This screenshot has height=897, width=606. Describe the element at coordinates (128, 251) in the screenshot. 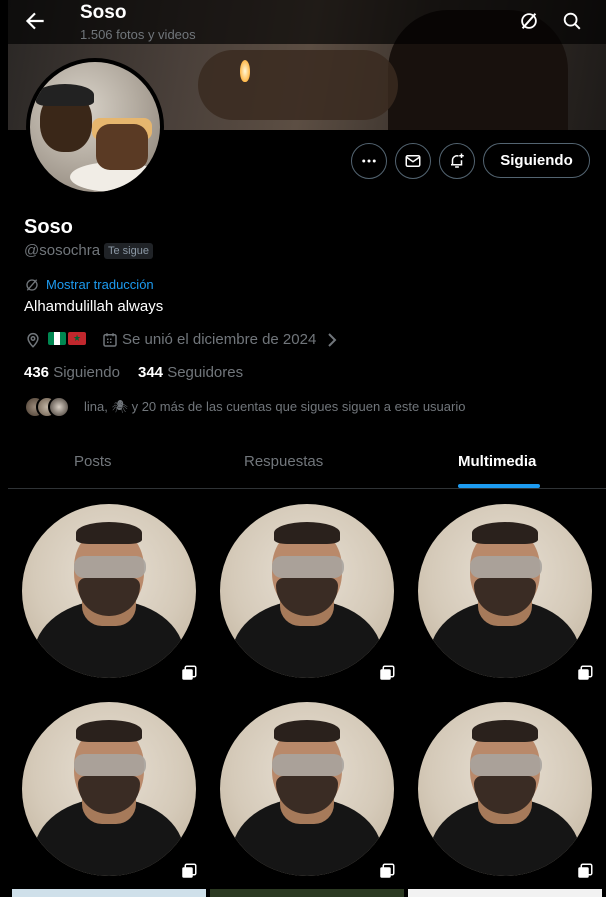

I see `follows-you-badge: Te sigue` at that location.